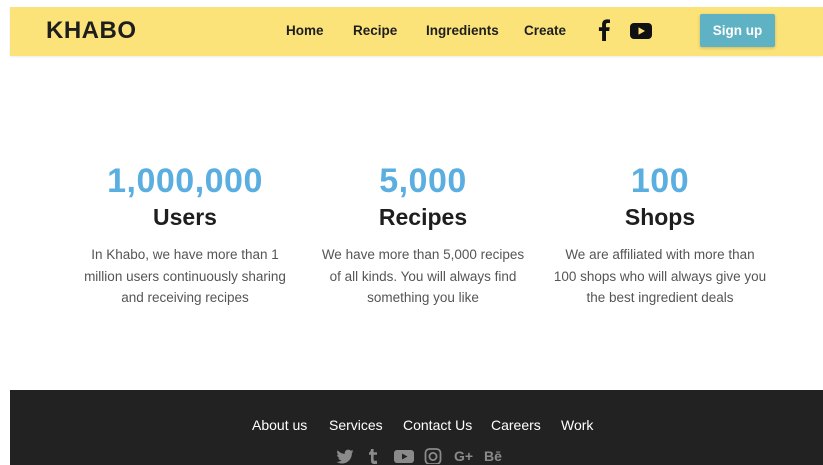 This screenshot has width=823, height=465. I want to click on stat-number: 100, so click(660, 181).